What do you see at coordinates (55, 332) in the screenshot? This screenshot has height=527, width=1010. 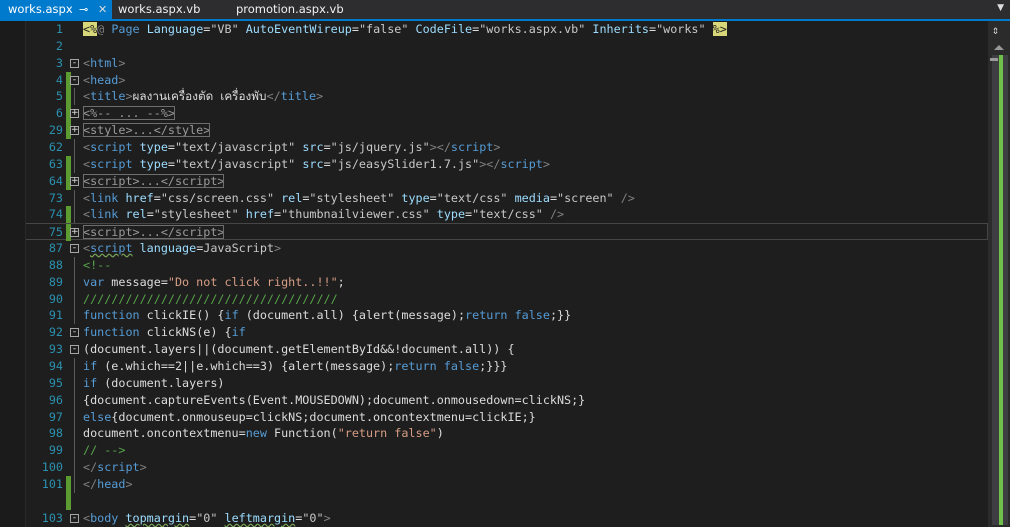 I see `line-number: 92` at bounding box center [55, 332].